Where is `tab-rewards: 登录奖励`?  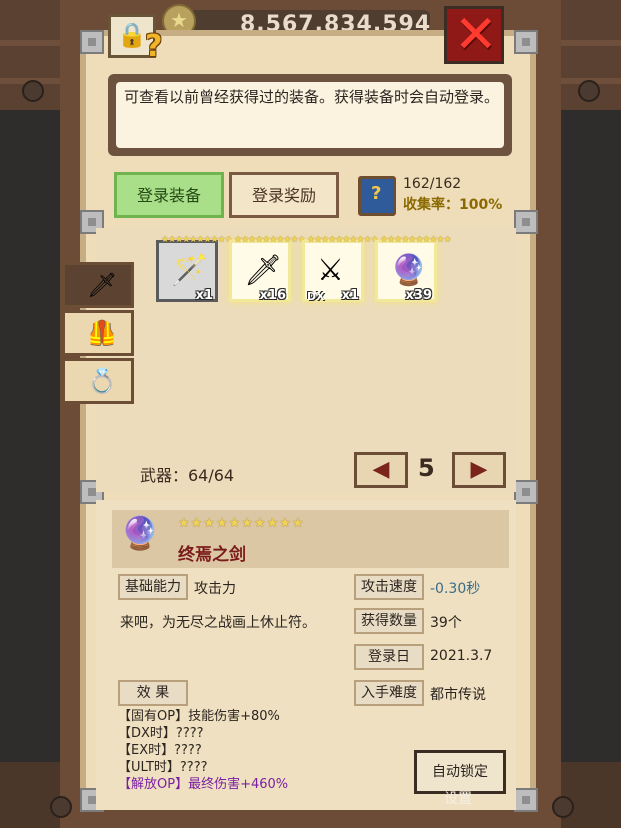 tab-rewards: 登录奖励 is located at coordinates (284, 195).